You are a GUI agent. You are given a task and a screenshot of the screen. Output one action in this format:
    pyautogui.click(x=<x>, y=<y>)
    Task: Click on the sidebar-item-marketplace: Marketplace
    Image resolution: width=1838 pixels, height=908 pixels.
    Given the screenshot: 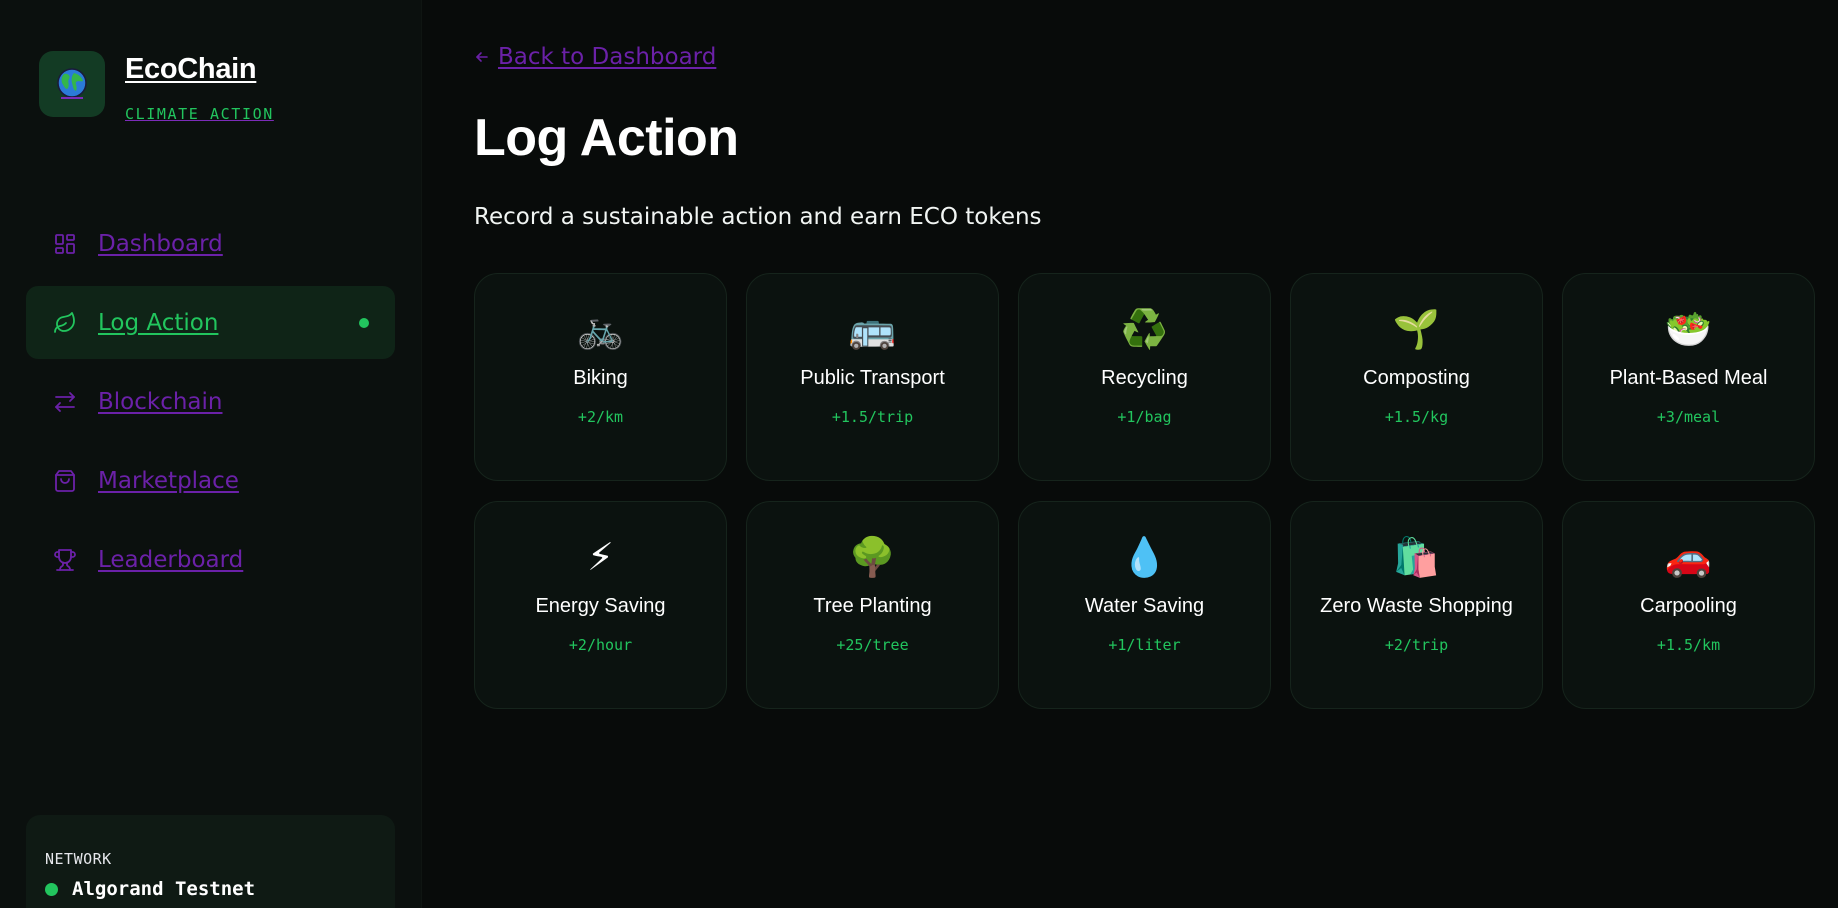 What is the action you would take?
    pyautogui.click(x=210, y=480)
    